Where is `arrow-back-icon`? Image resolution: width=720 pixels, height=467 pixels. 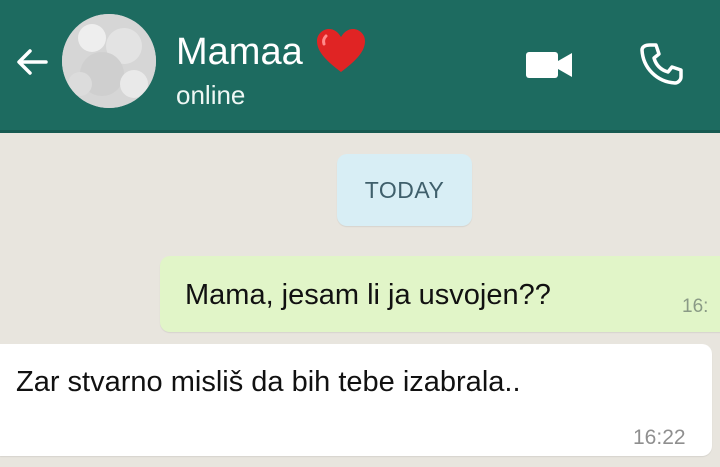 arrow-back-icon is located at coordinates (32, 62).